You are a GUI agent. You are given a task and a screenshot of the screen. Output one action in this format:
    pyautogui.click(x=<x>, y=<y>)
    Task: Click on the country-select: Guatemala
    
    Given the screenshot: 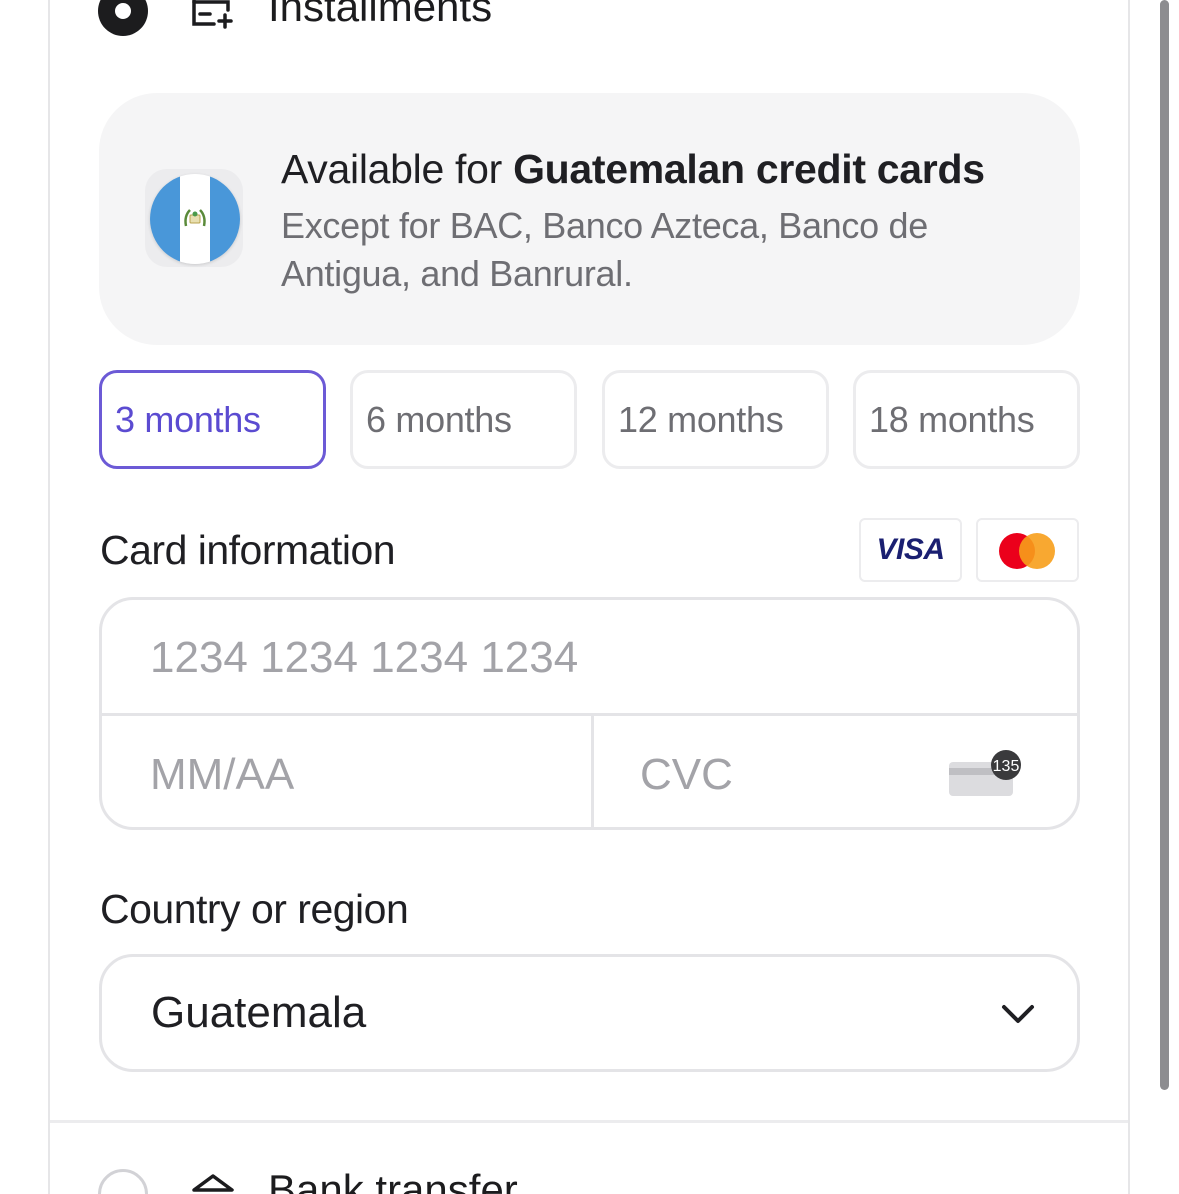 What is the action you would take?
    pyautogui.click(x=589, y=1013)
    